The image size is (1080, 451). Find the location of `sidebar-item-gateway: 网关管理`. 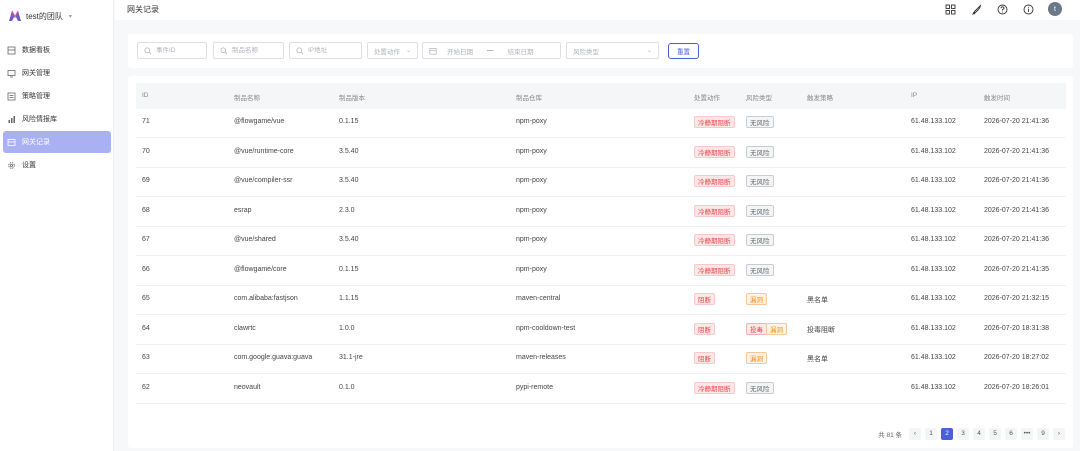

sidebar-item-gateway: 网关管理 is located at coordinates (57, 73).